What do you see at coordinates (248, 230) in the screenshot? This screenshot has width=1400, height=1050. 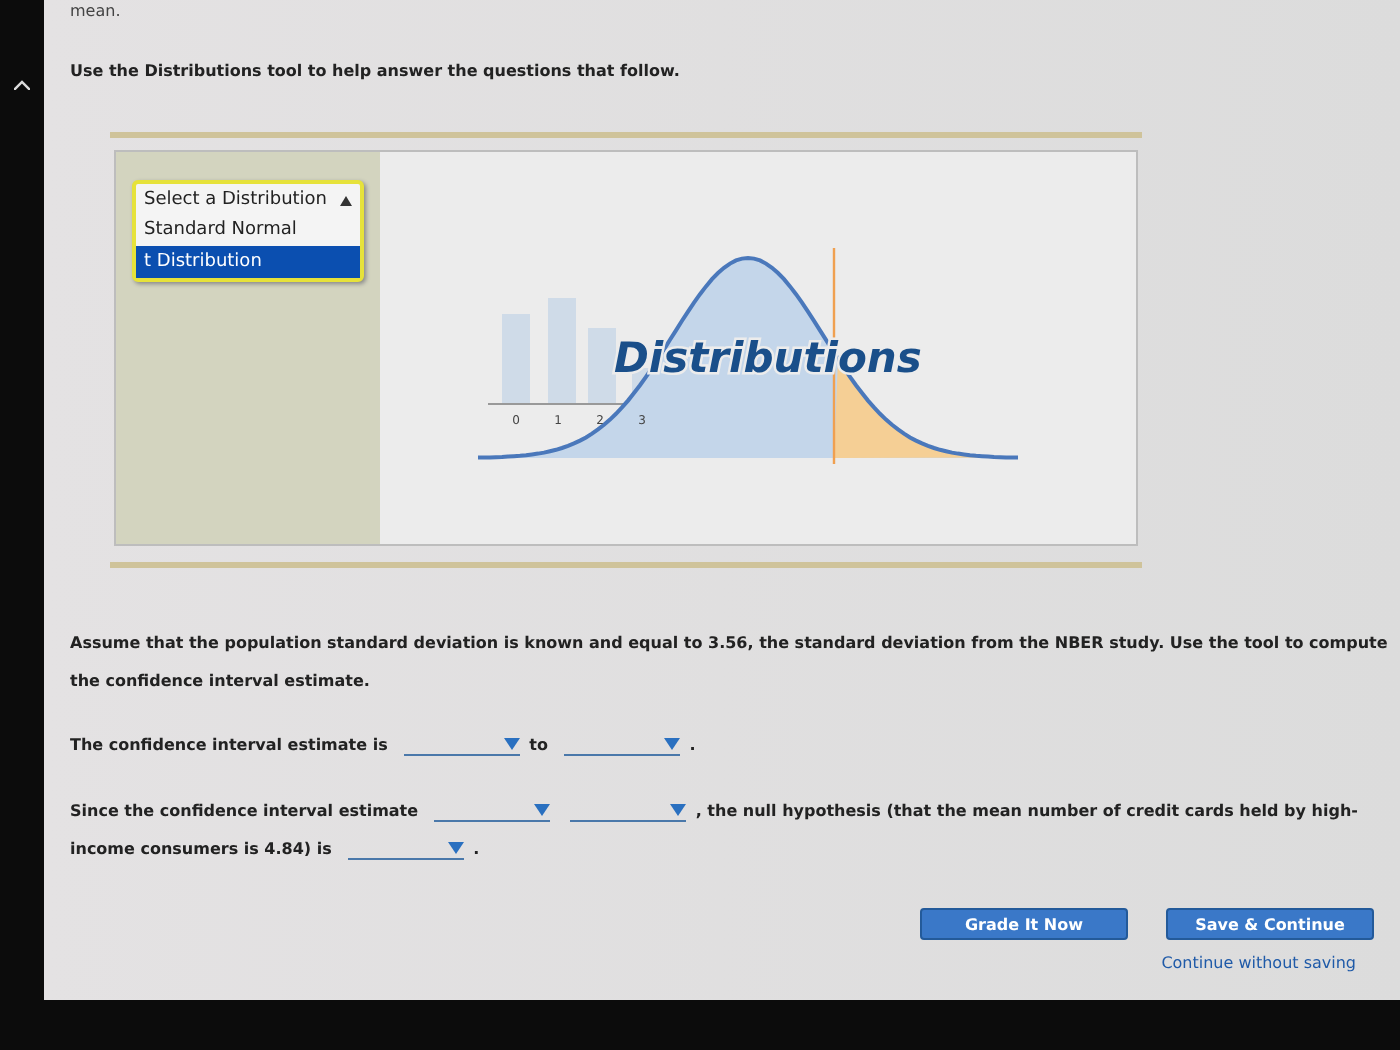 I see `menu-option: Standard Normal` at bounding box center [248, 230].